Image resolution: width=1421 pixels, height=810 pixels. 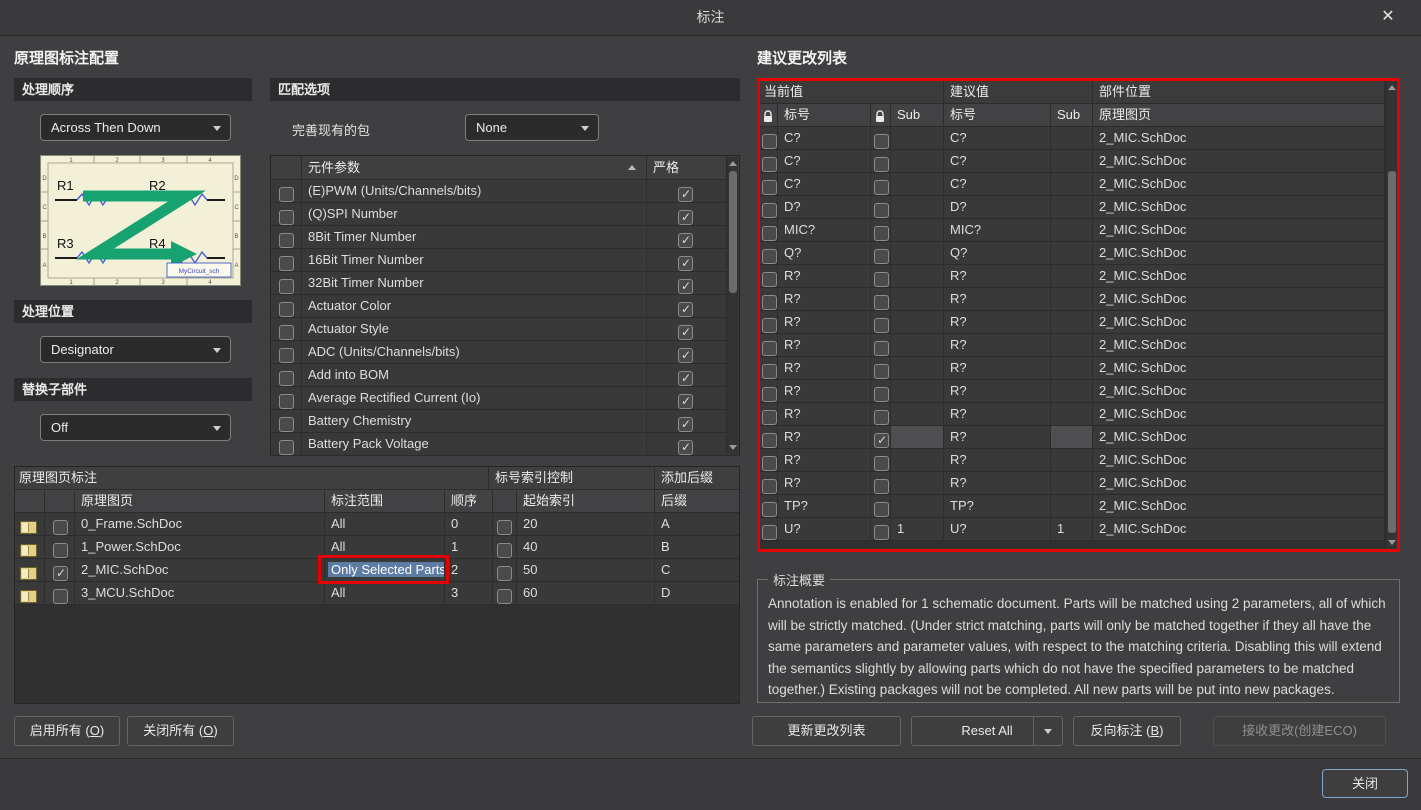 I want to click on param-row: (E)PWM (Units/Channels/bits), so click(x=505, y=191).